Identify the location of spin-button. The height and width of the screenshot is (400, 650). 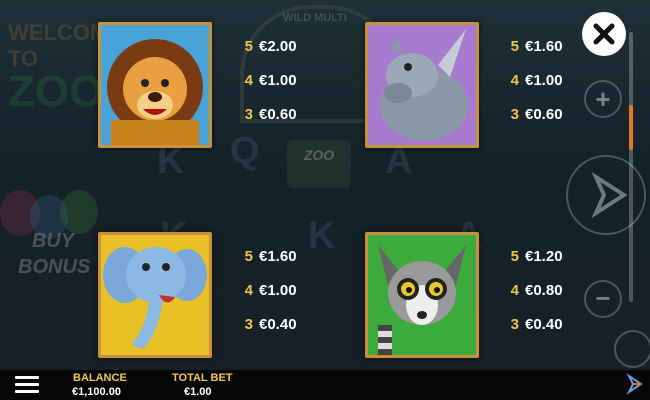
(606, 195).